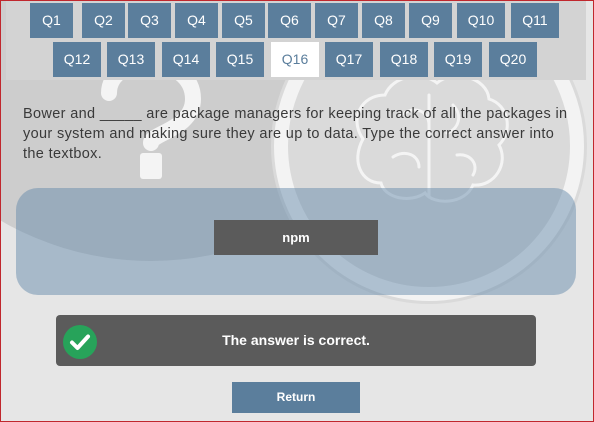 This screenshot has height=422, width=594. I want to click on feedback-message: The answer is correct., so click(296, 340).